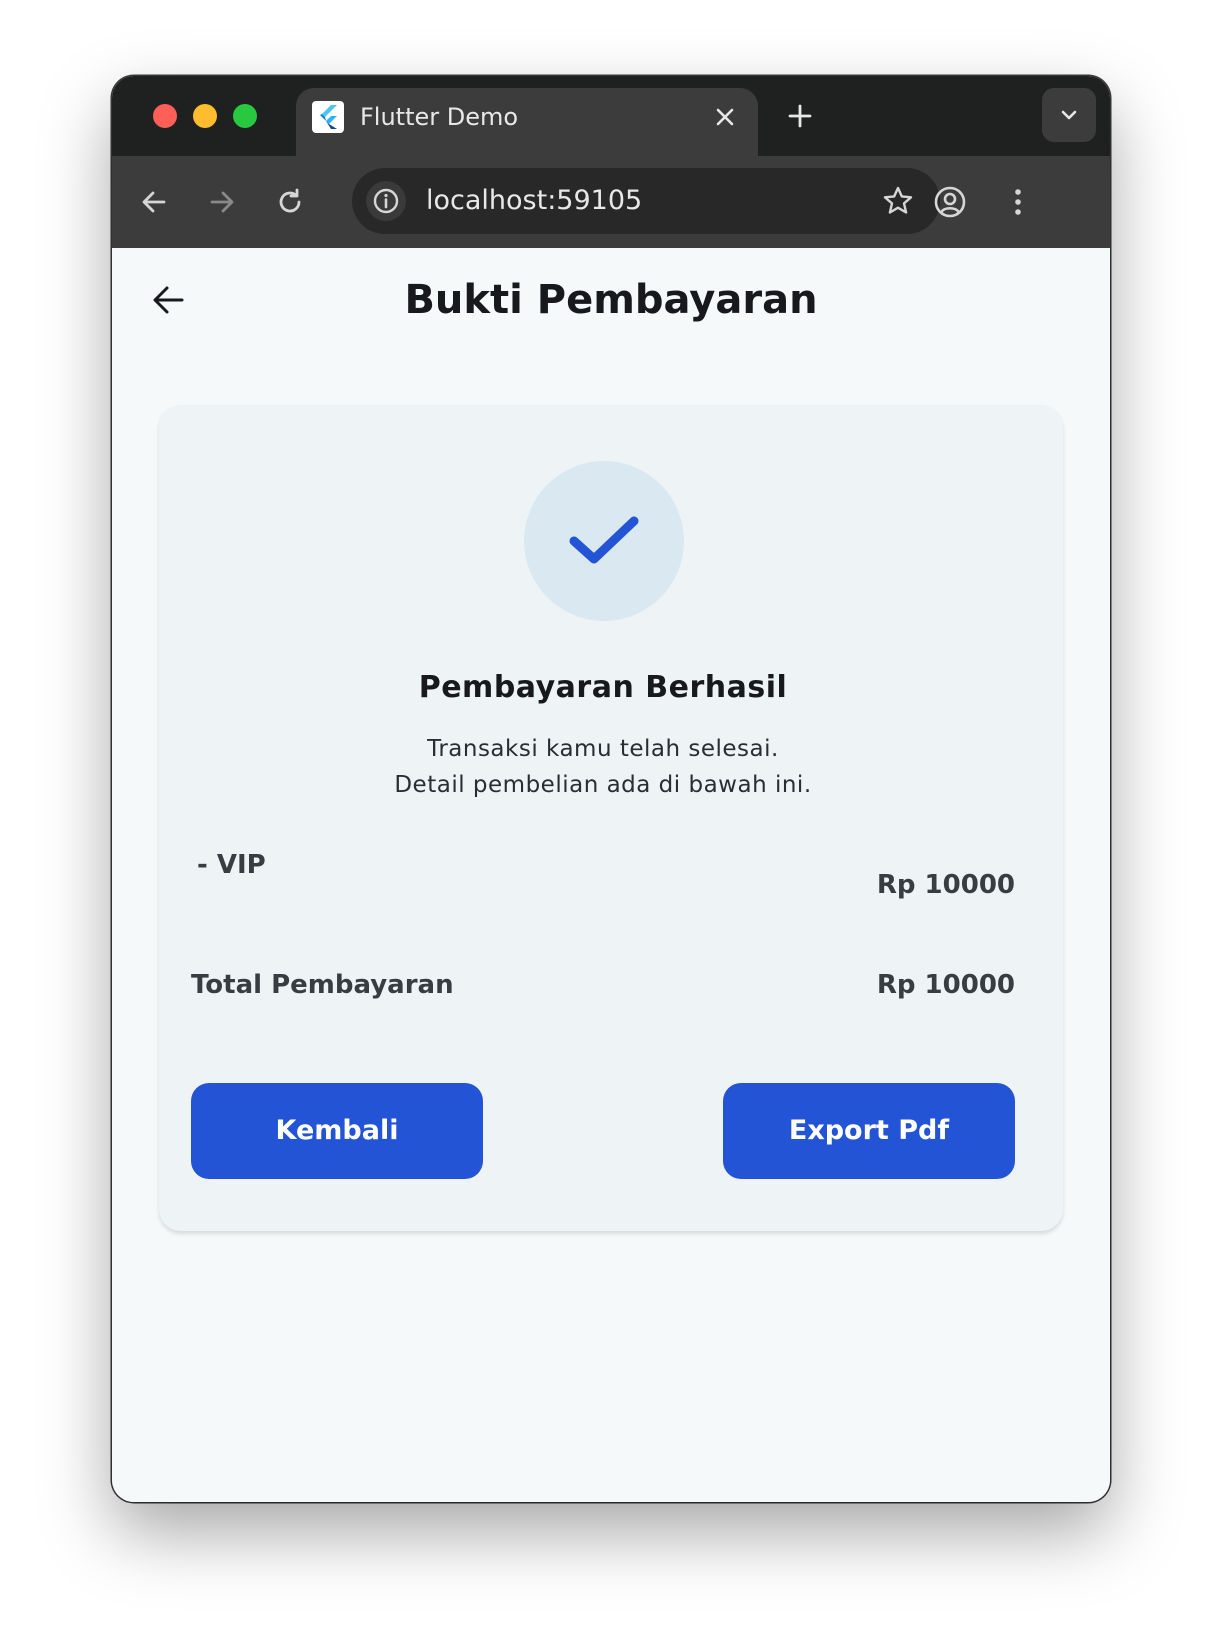  I want to click on flutter-logo-icon, so click(328, 117).